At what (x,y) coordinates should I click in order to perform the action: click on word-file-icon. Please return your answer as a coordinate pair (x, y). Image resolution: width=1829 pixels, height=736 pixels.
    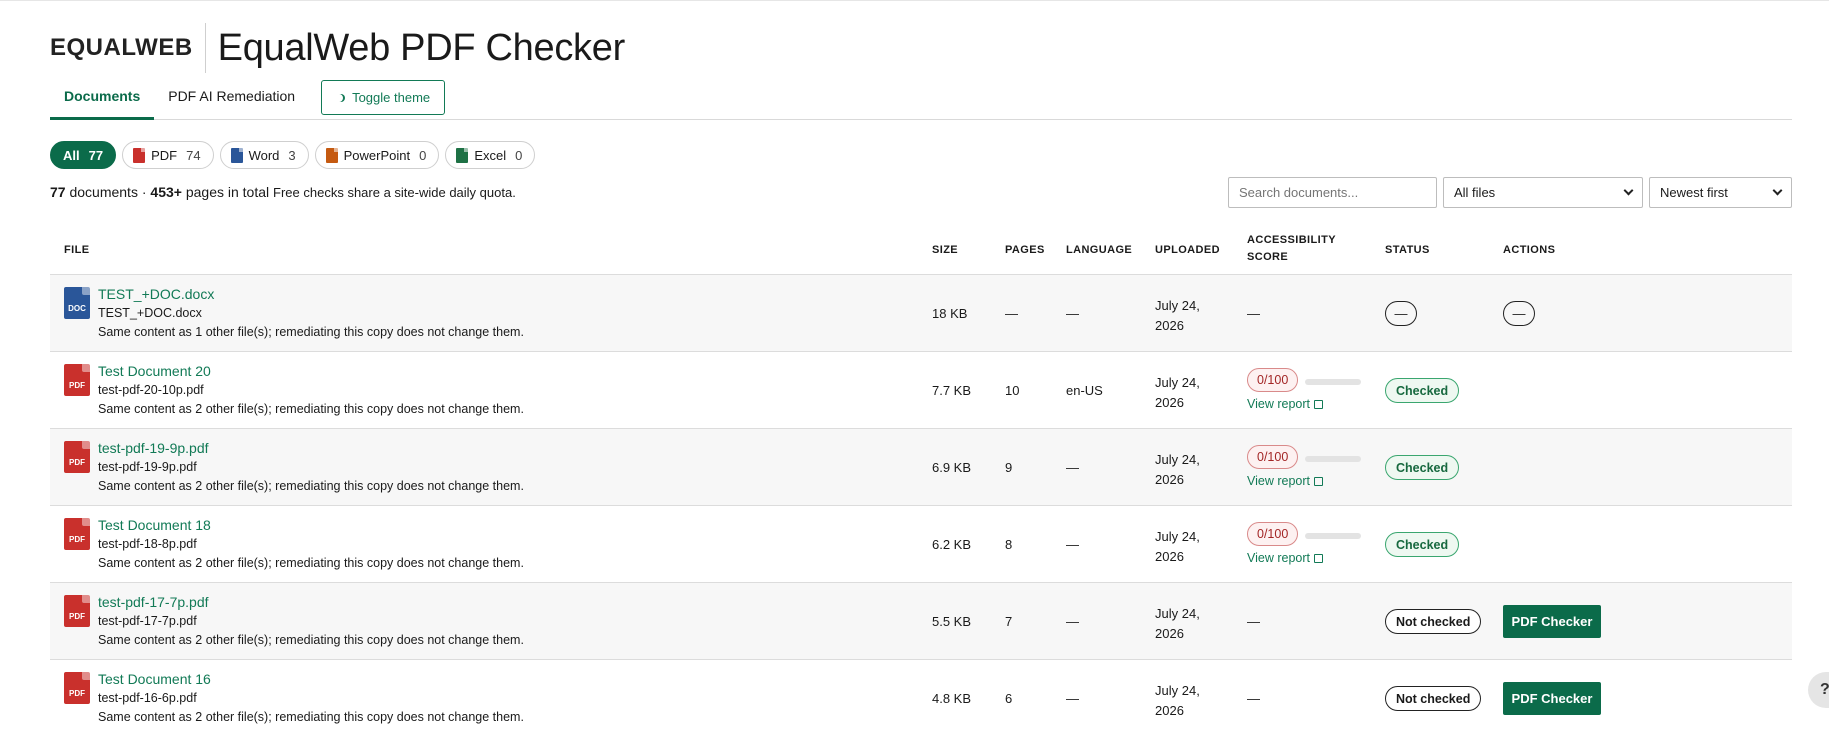
    Looking at the image, I should click on (236, 155).